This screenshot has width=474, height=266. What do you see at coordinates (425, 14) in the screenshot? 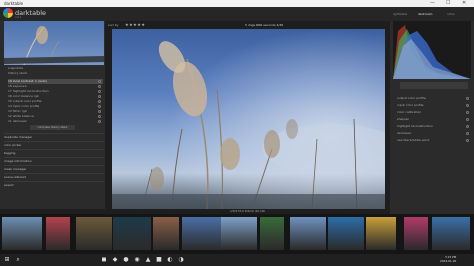
I see `view-tab-darkroom: darkroom` at bounding box center [425, 14].